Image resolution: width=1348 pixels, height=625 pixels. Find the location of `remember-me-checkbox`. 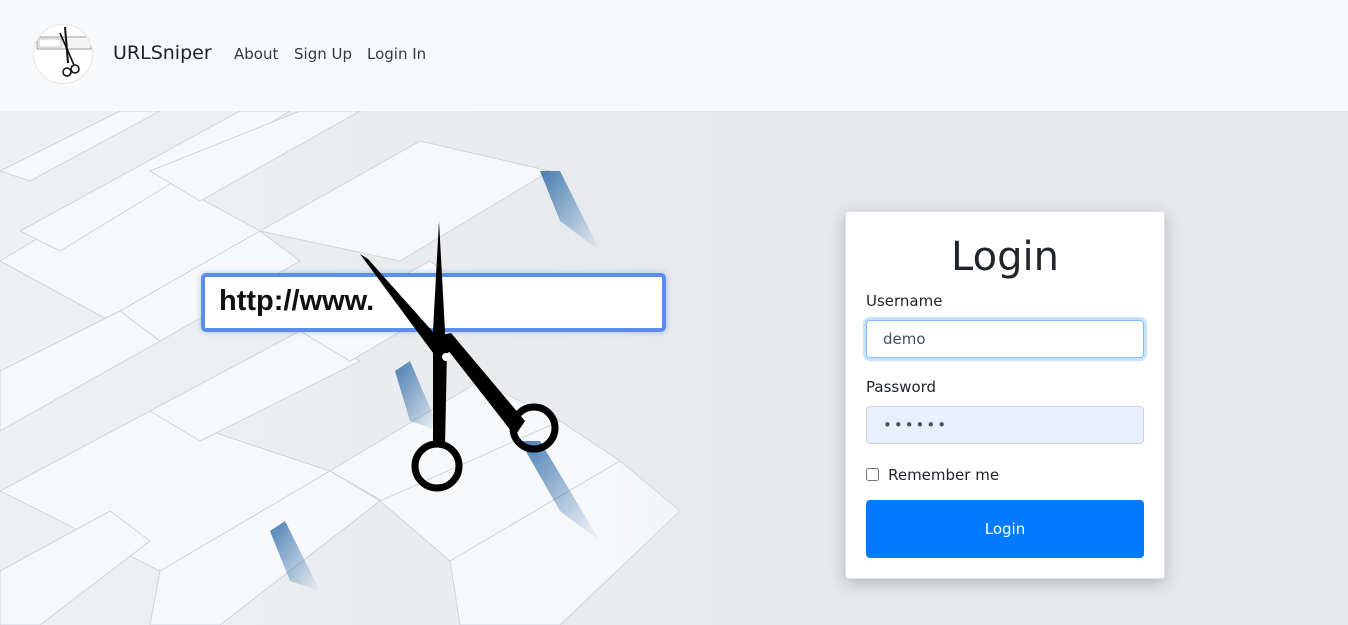

remember-me-checkbox is located at coordinates (872, 474).